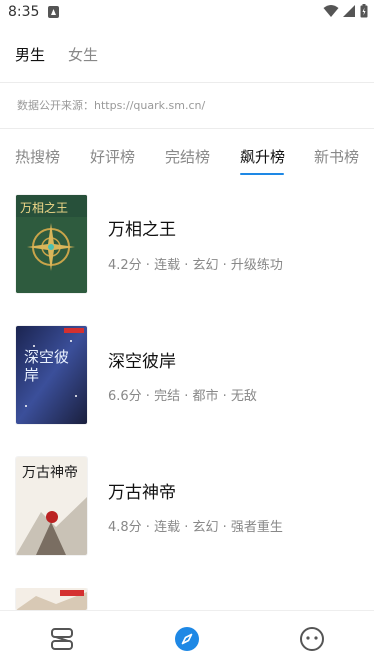  What do you see at coordinates (44, 208) in the screenshot?
I see `cover-title: 万相之王` at bounding box center [44, 208].